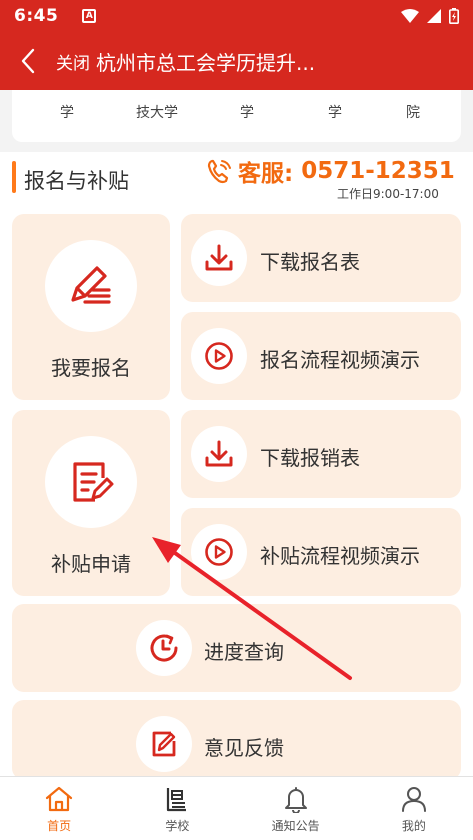 This screenshot has width=473, height=840. What do you see at coordinates (91, 564) in the screenshot?
I see `subsidy-apply-label: 补贴申请` at bounding box center [91, 564].